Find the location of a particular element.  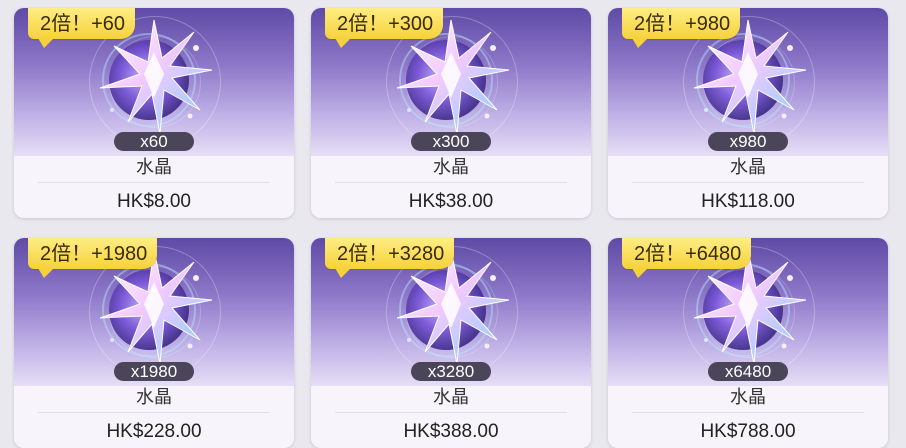

quantity-label: x6480 is located at coordinates (748, 371).